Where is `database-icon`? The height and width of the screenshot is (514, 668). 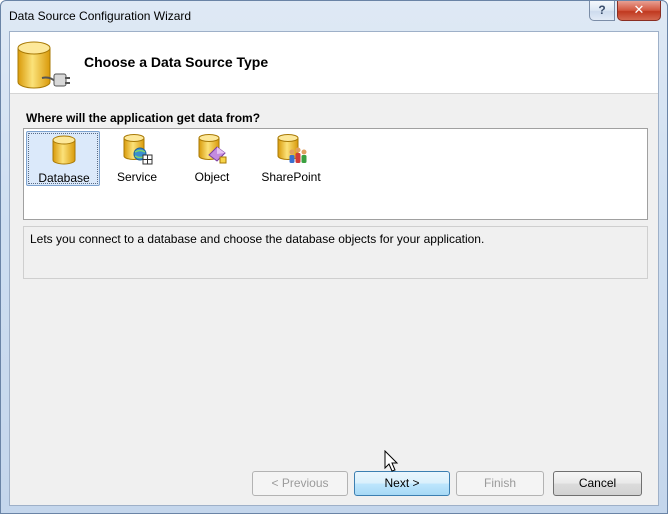
database-icon is located at coordinates (64, 150).